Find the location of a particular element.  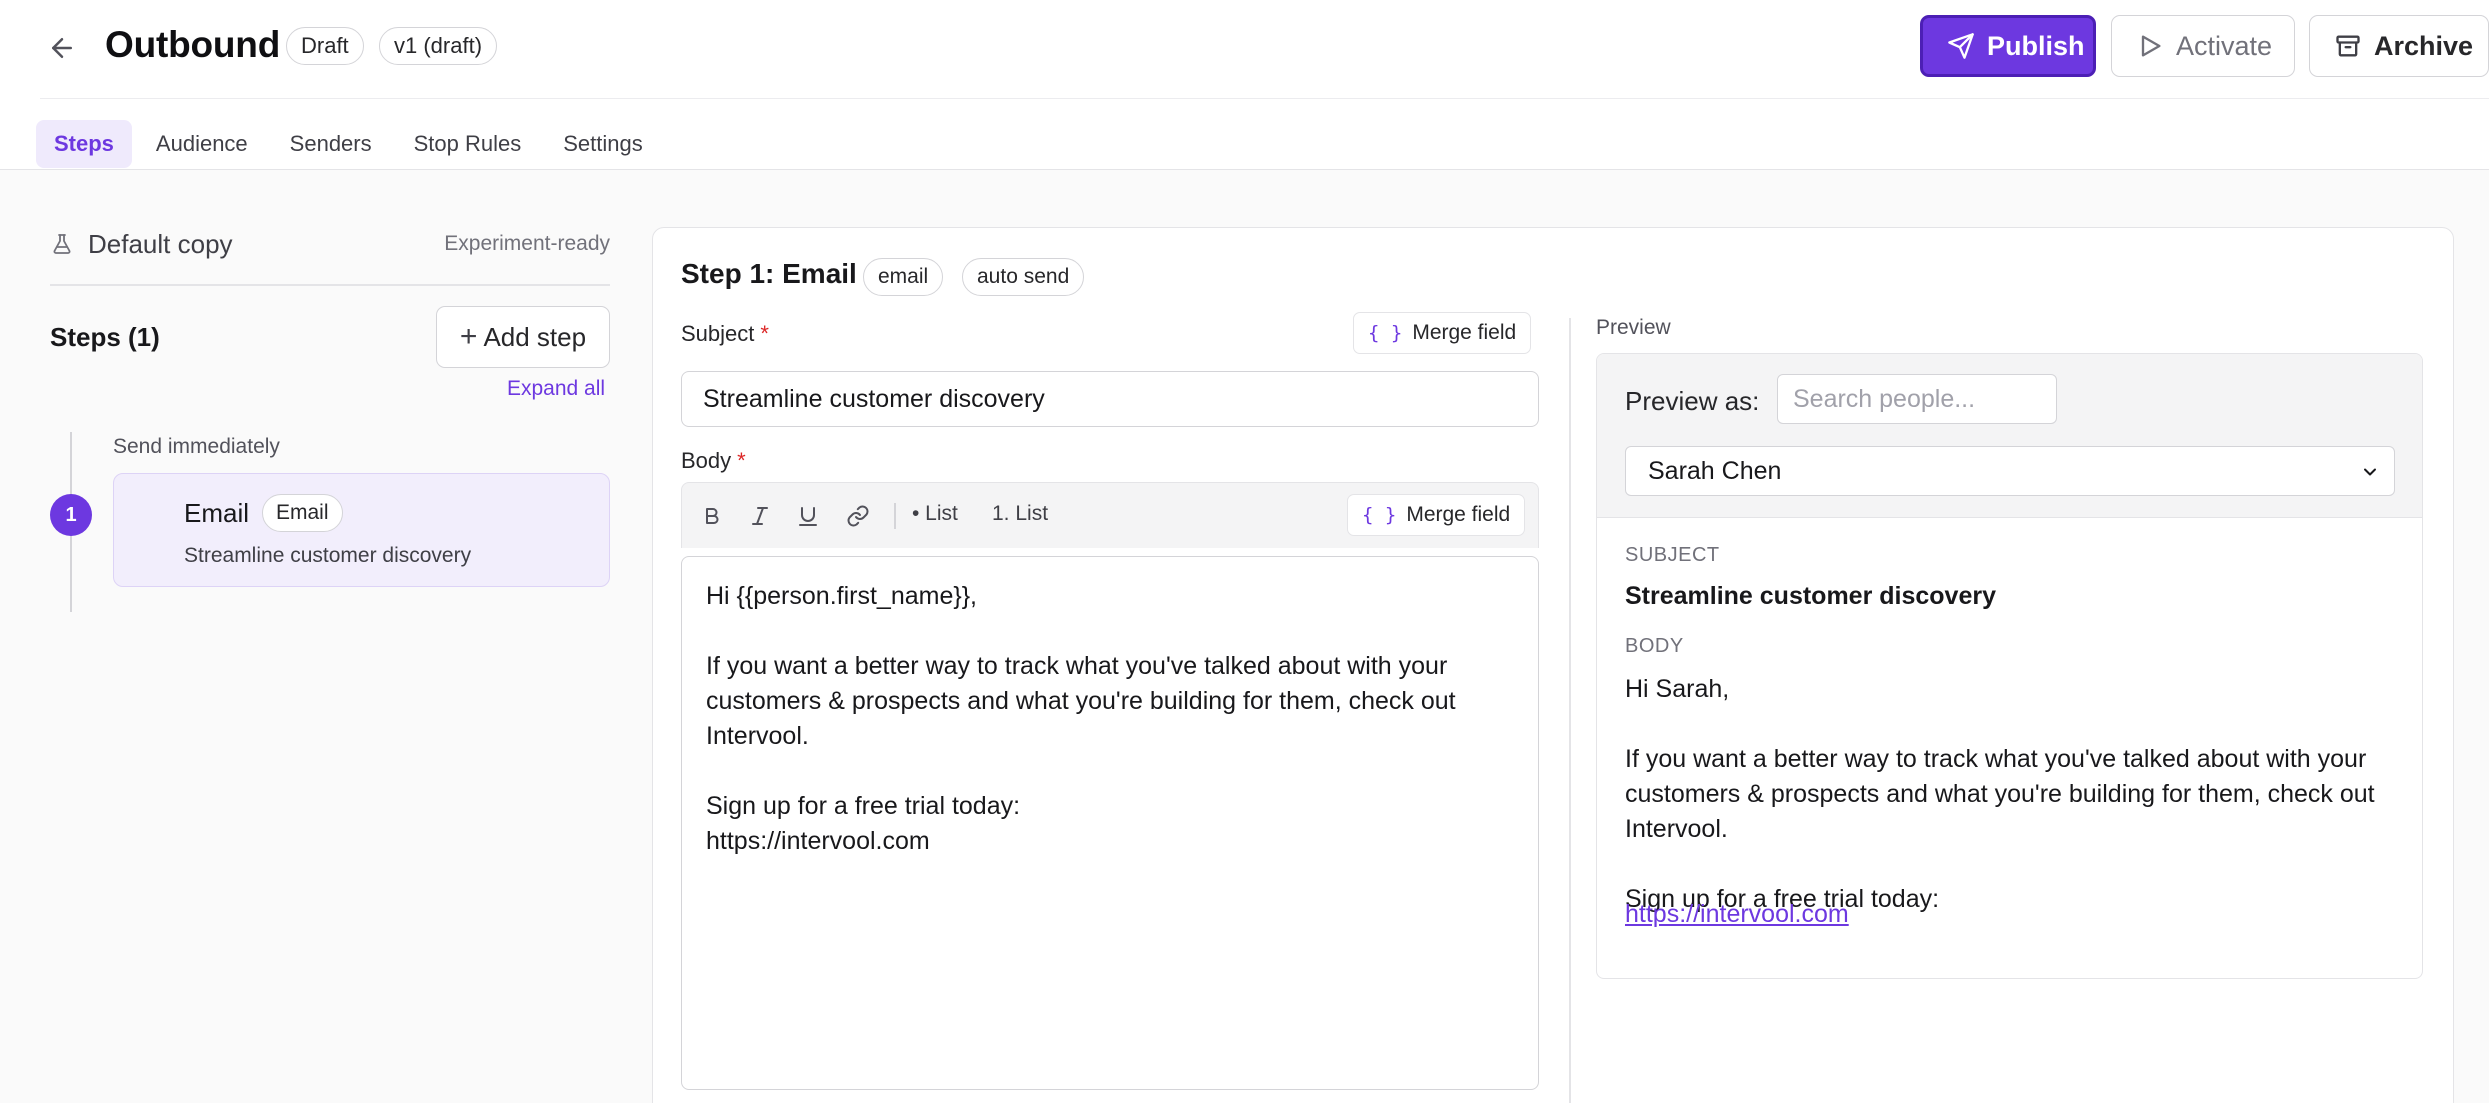

copy-variant-selector: Default copy Experiment-ready is located at coordinates (330, 244).